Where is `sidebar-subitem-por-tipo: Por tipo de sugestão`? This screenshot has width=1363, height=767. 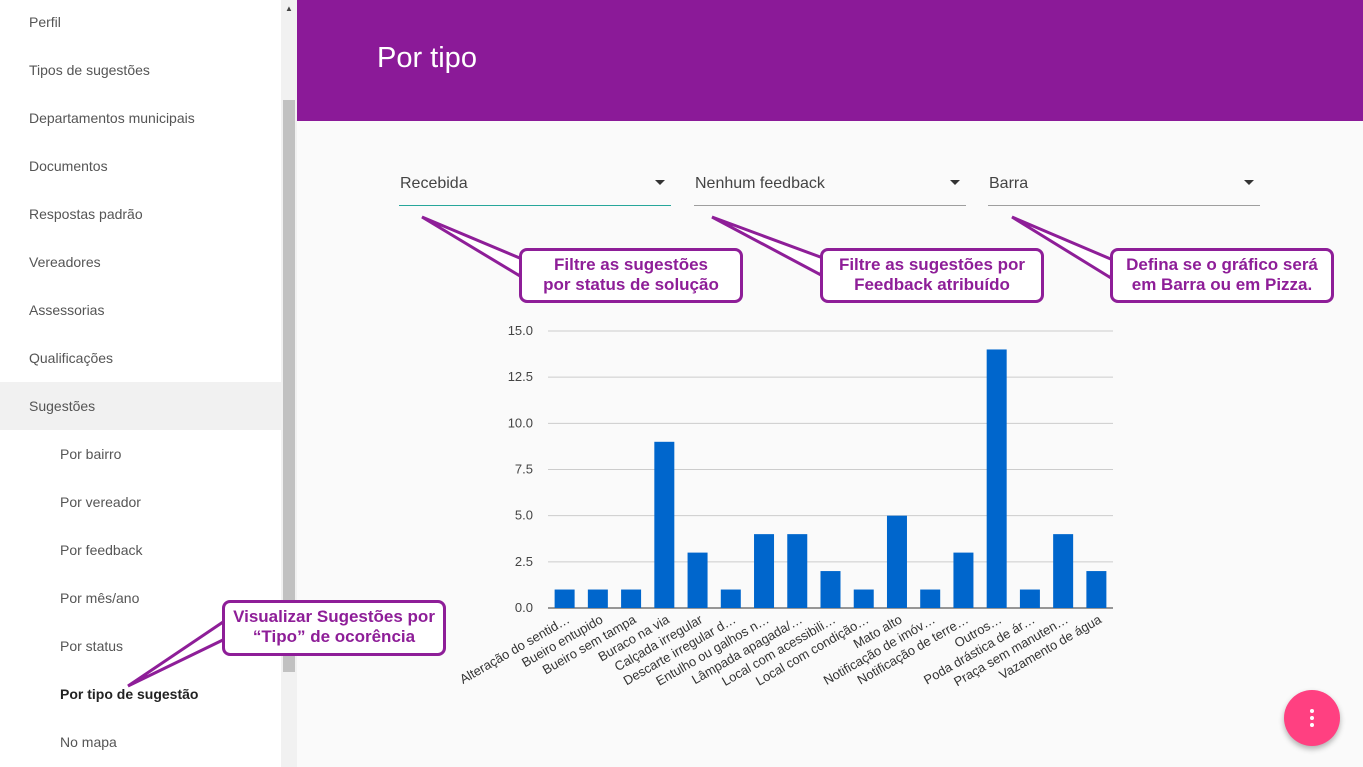 sidebar-subitem-por-tipo: Por tipo de sugestão is located at coordinates (140, 694).